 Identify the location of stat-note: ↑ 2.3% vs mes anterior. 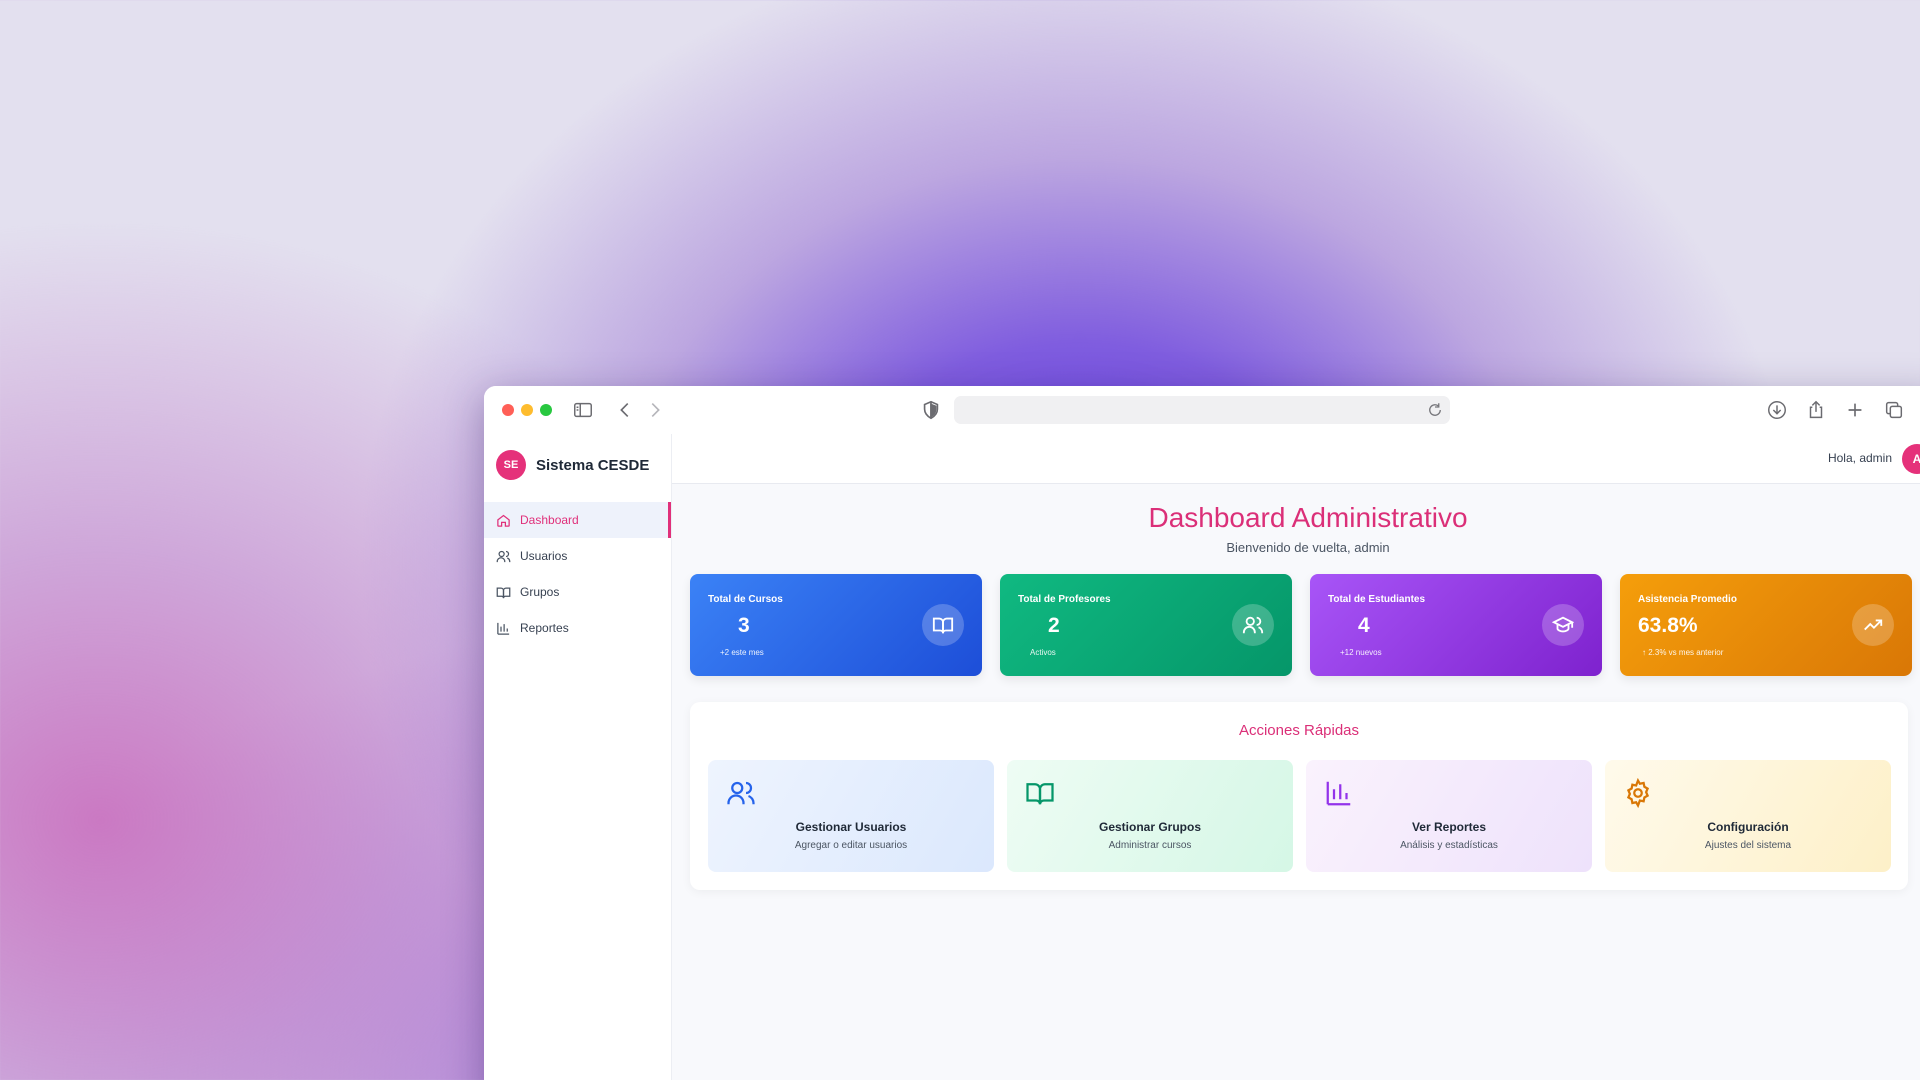
(1683, 652).